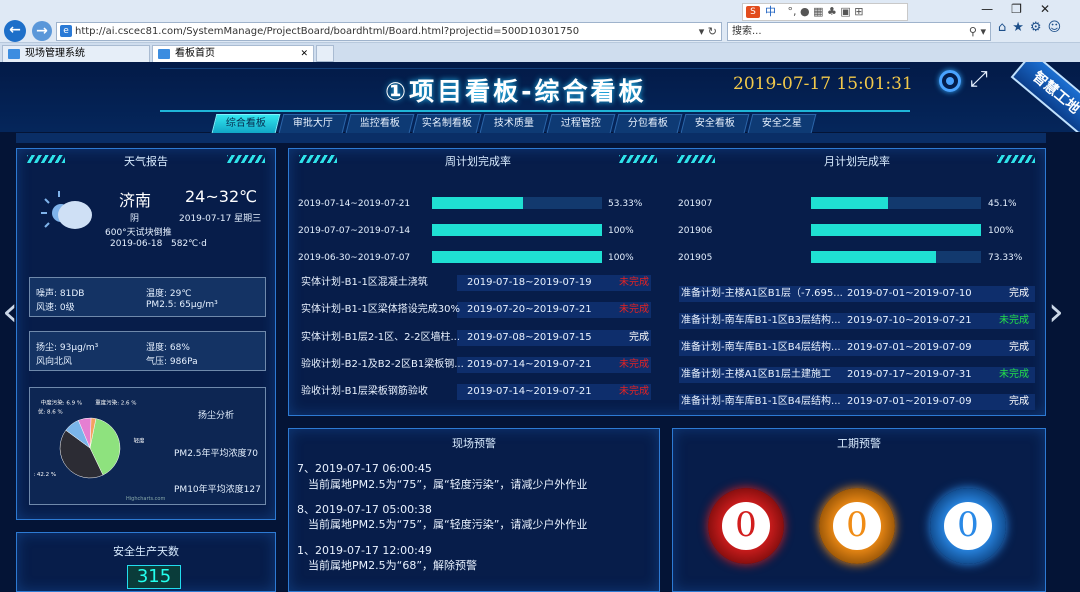  Describe the element at coordinates (304, 54) in the screenshot. I see `tab-close-icon: ✕` at that location.